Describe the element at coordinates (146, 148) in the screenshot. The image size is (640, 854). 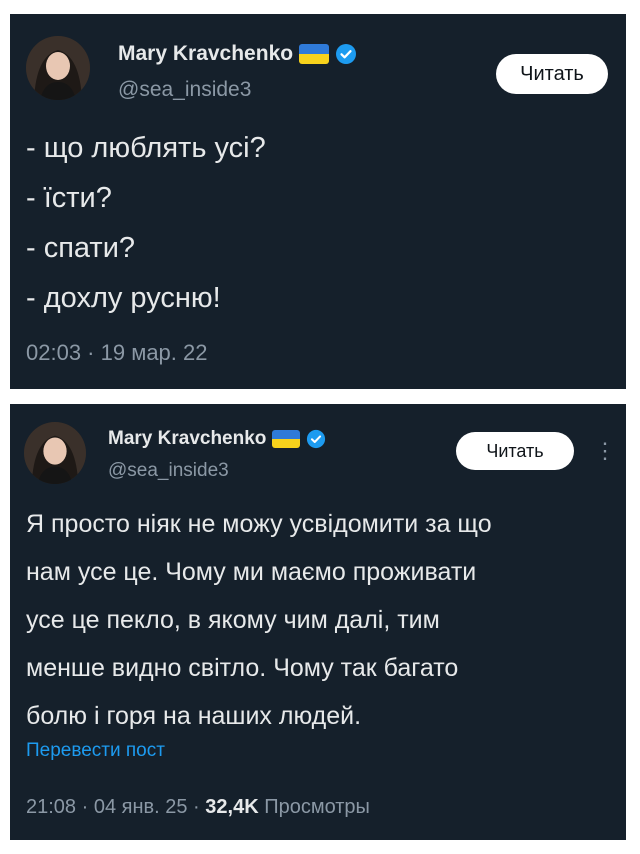
I see `tweet-text-line: - що люблять усі?` at that location.